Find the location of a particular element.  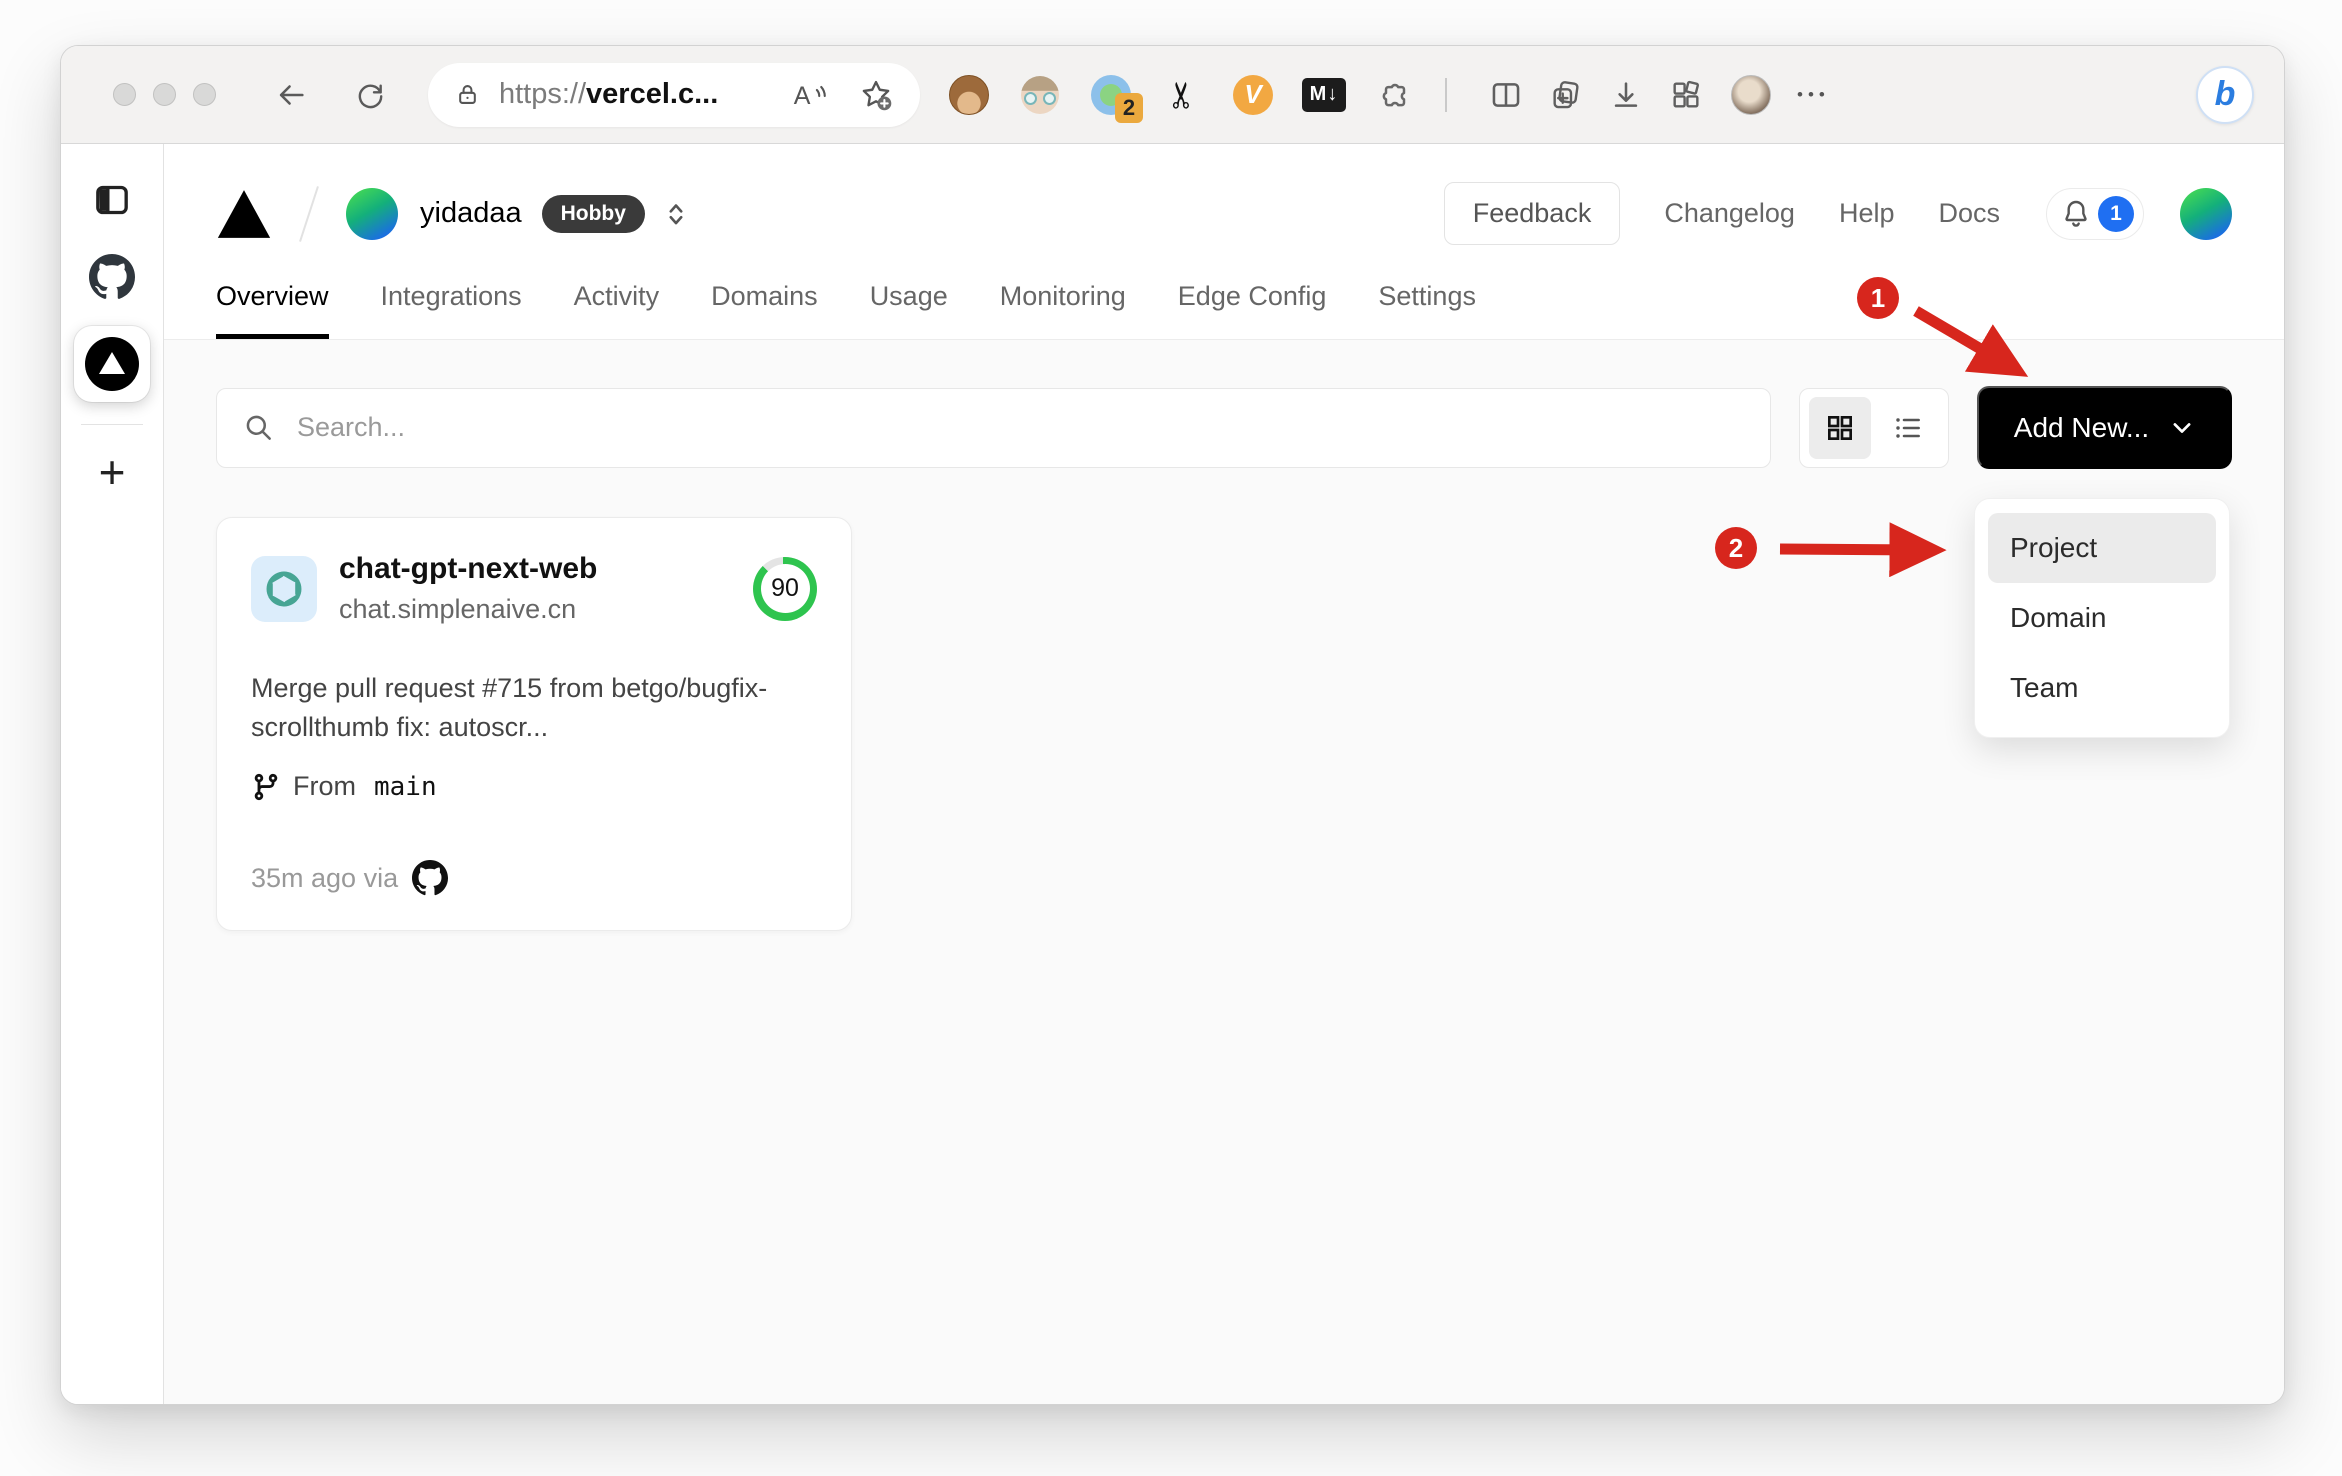

collections-apps-icon is located at coordinates (1686, 95).